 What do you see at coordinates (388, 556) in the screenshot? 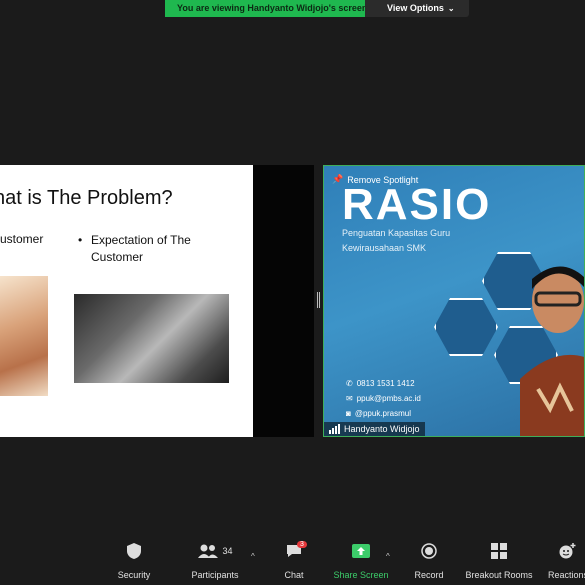
I see `share-caret-icon: ^` at bounding box center [388, 556].